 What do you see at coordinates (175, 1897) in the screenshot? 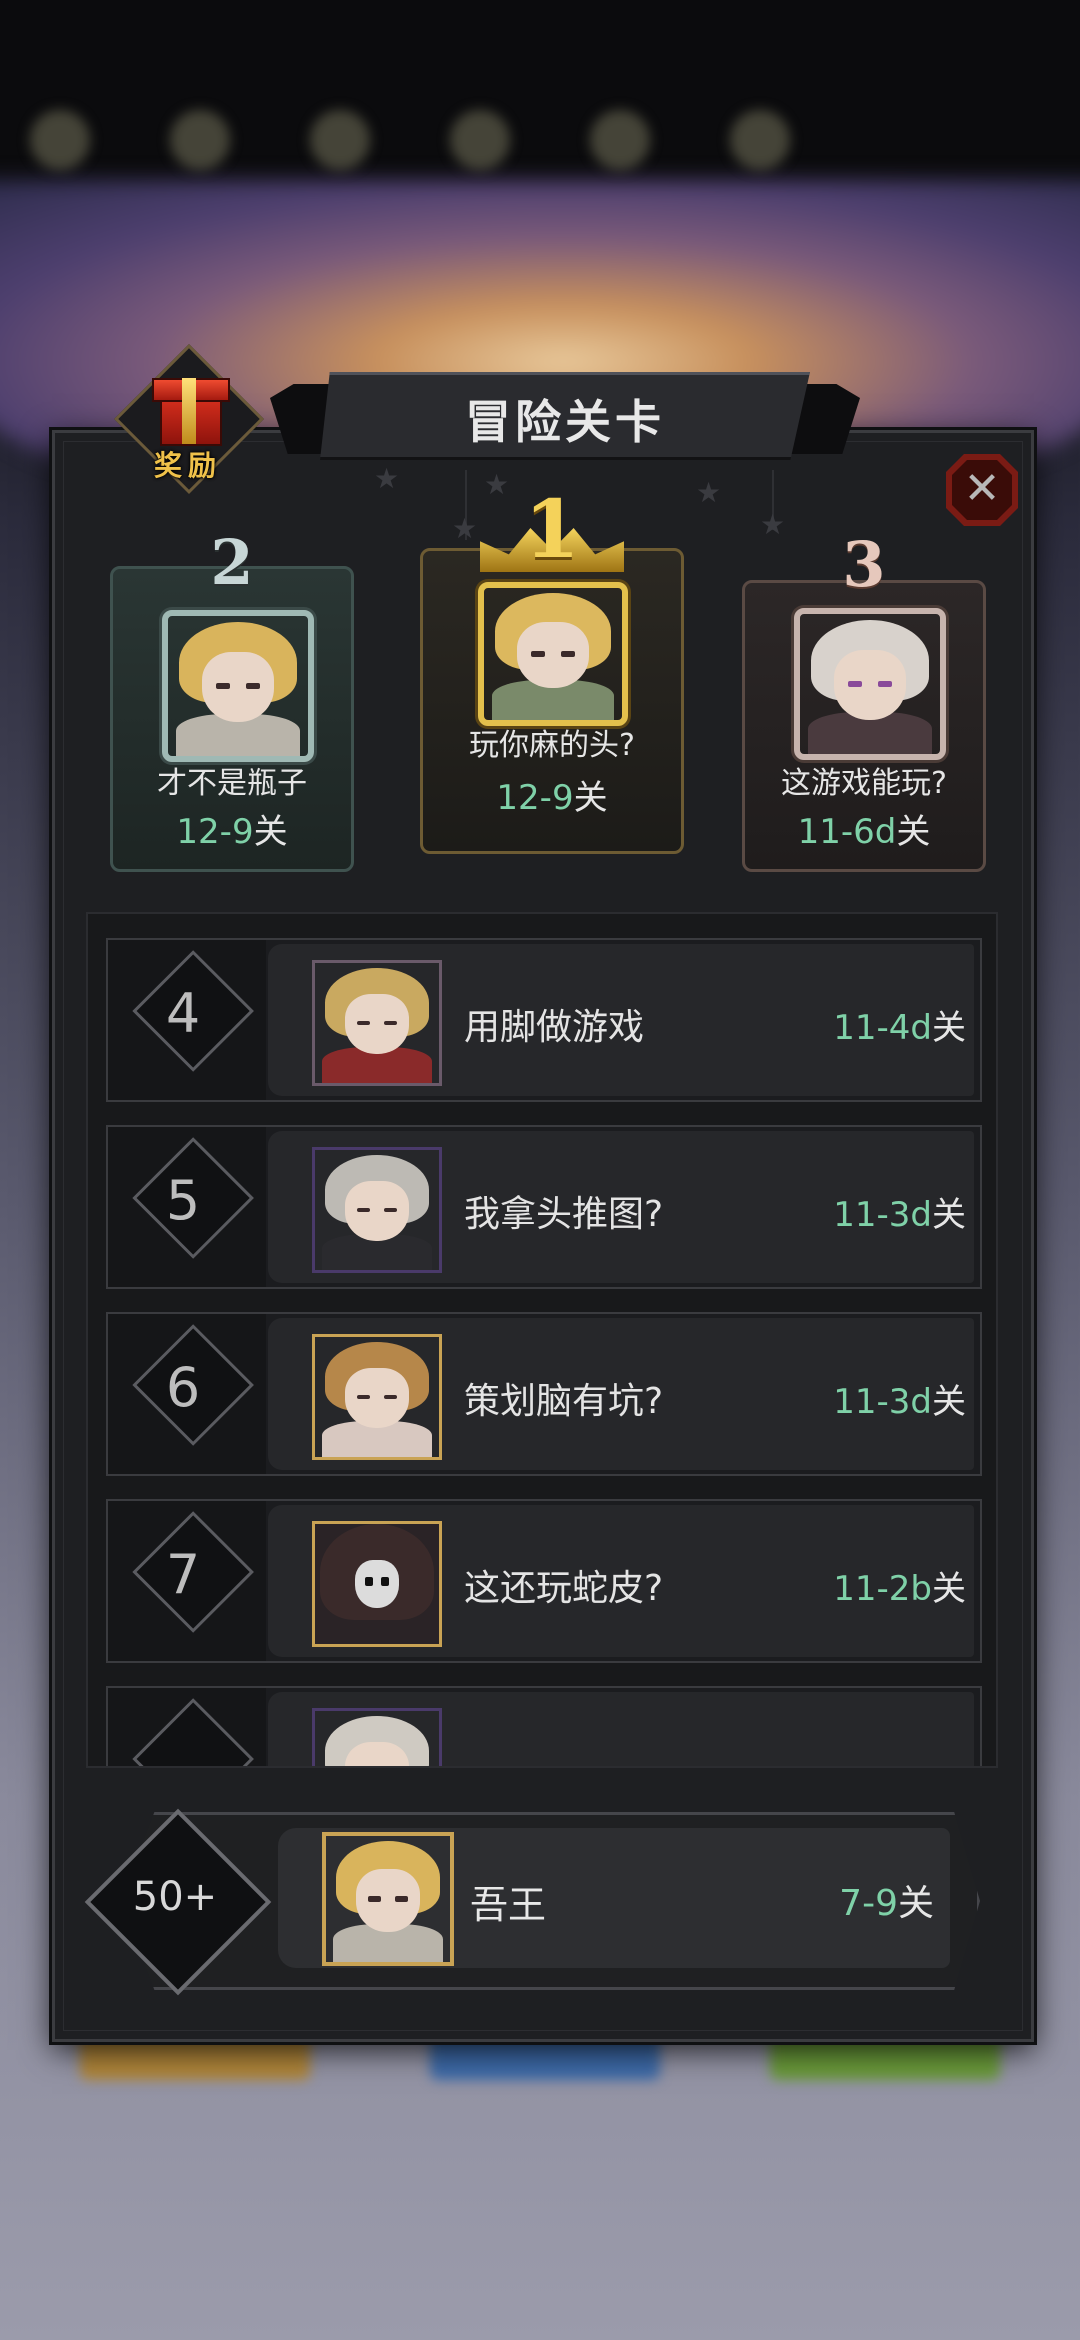
I see `rank-number: 50+` at bounding box center [175, 1897].